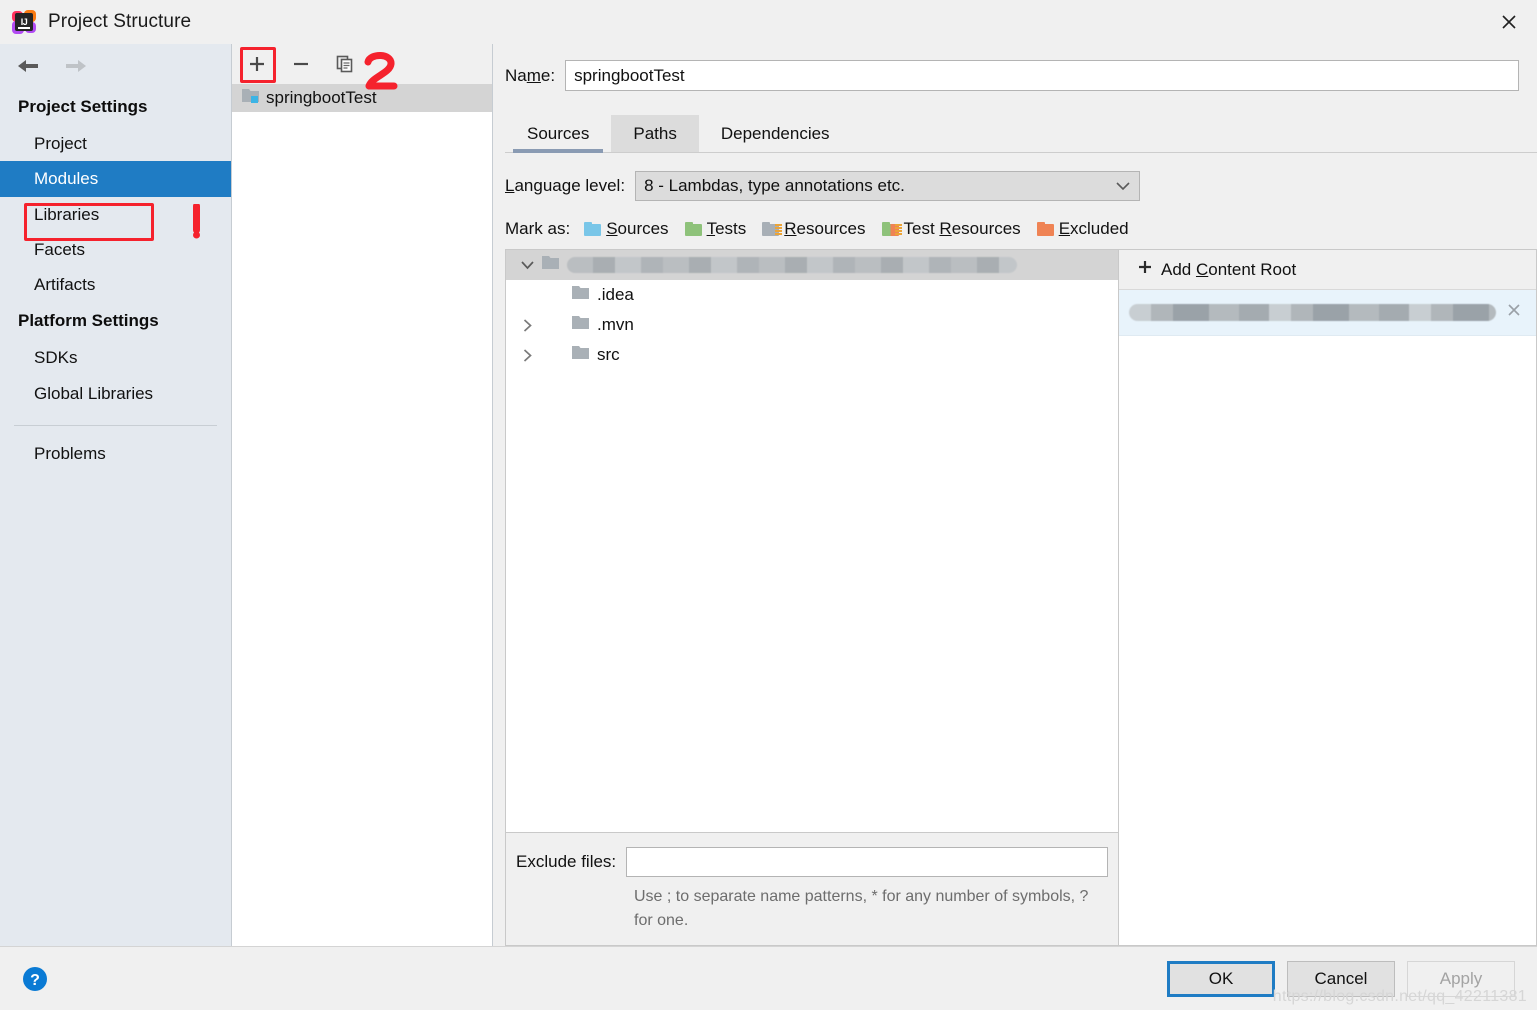 The image size is (1537, 1010). What do you see at coordinates (1082, 229) in the screenshot?
I see `mark-as-excluded-button: Excluded` at bounding box center [1082, 229].